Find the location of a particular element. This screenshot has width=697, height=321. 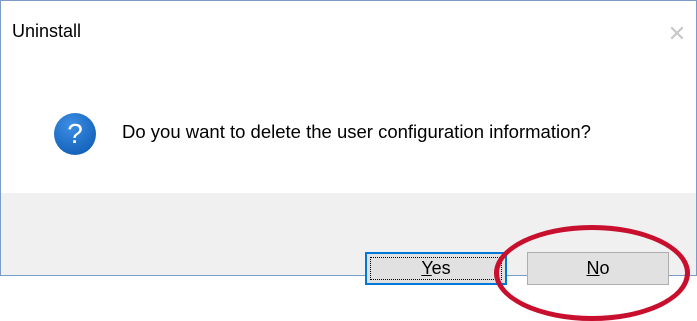

no-button-label: No is located at coordinates (597, 268).